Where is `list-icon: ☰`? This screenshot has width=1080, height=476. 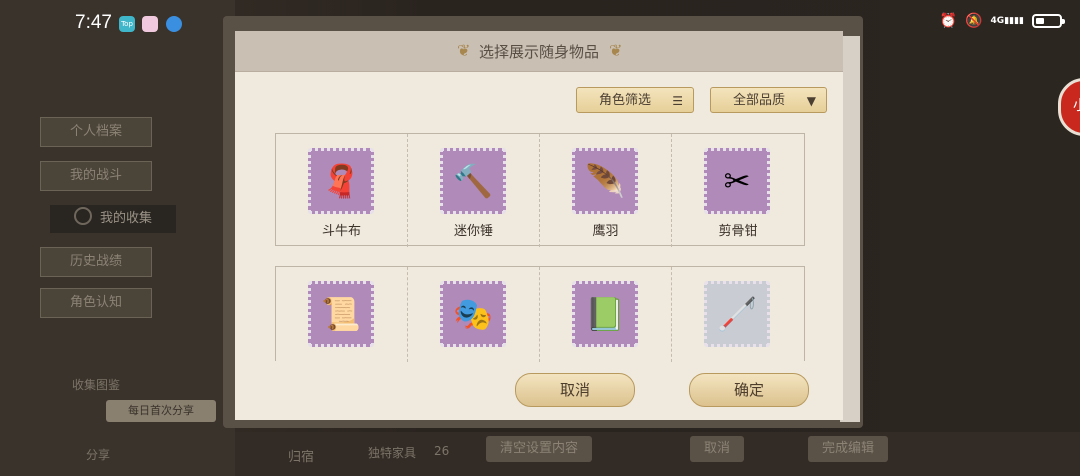
list-icon: ☰ is located at coordinates (677, 101).